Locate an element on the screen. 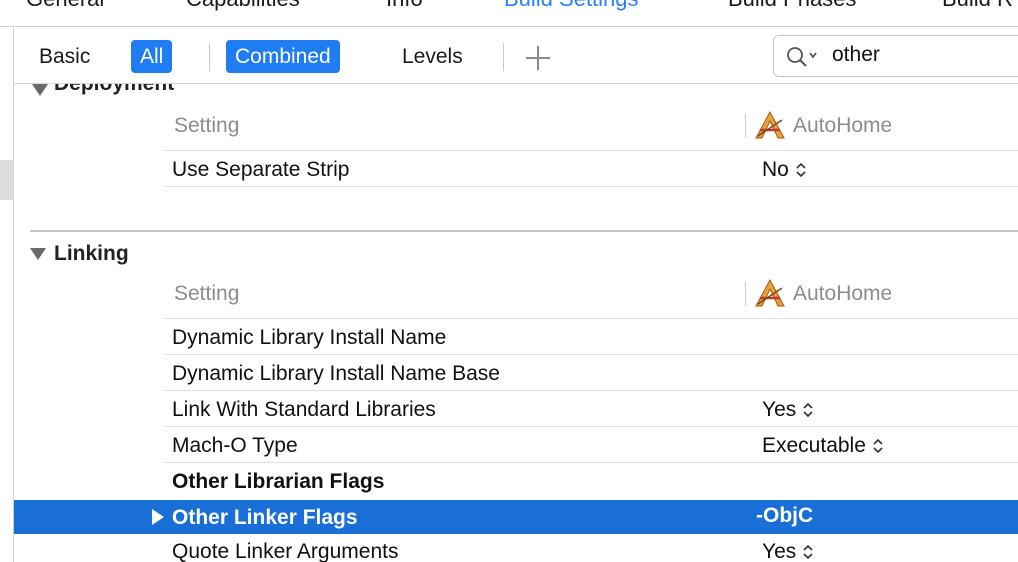 The height and width of the screenshot is (562, 1018). setting-value: -ObjC is located at coordinates (784, 516).